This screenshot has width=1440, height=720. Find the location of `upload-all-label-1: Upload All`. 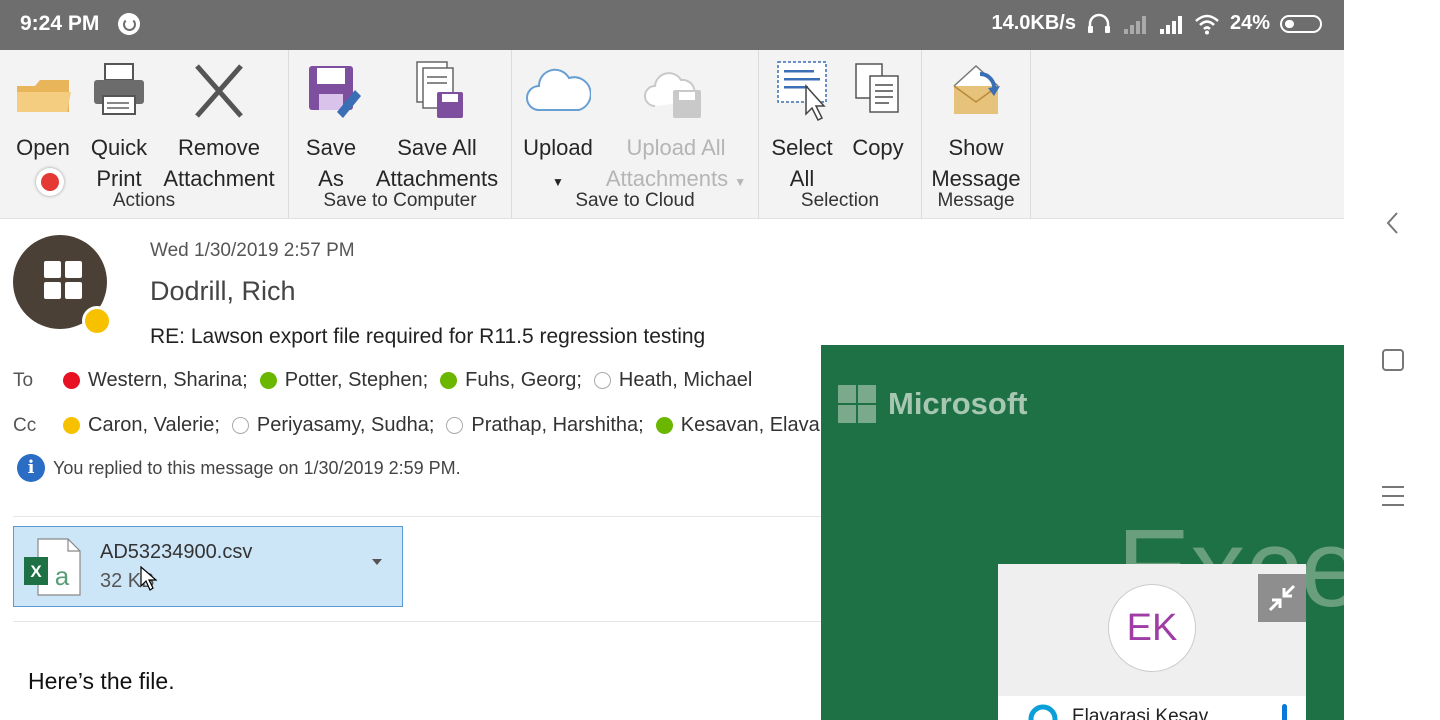

upload-all-label-1: Upload All is located at coordinates (676, 147).